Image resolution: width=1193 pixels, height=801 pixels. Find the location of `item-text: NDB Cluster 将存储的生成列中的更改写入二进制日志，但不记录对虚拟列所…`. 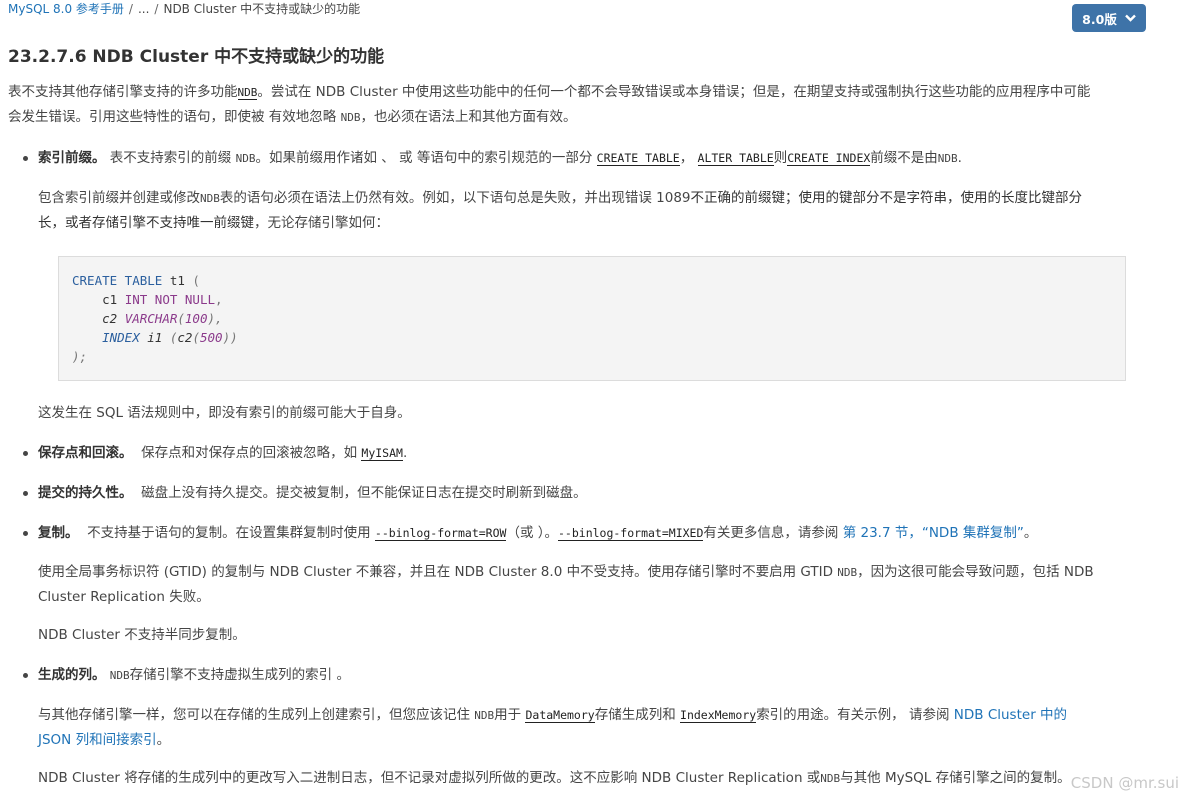

item-text: NDB Cluster 将存储的生成列中的更改写入二进制日志，但不记录对虚拟列所… is located at coordinates (429, 778).